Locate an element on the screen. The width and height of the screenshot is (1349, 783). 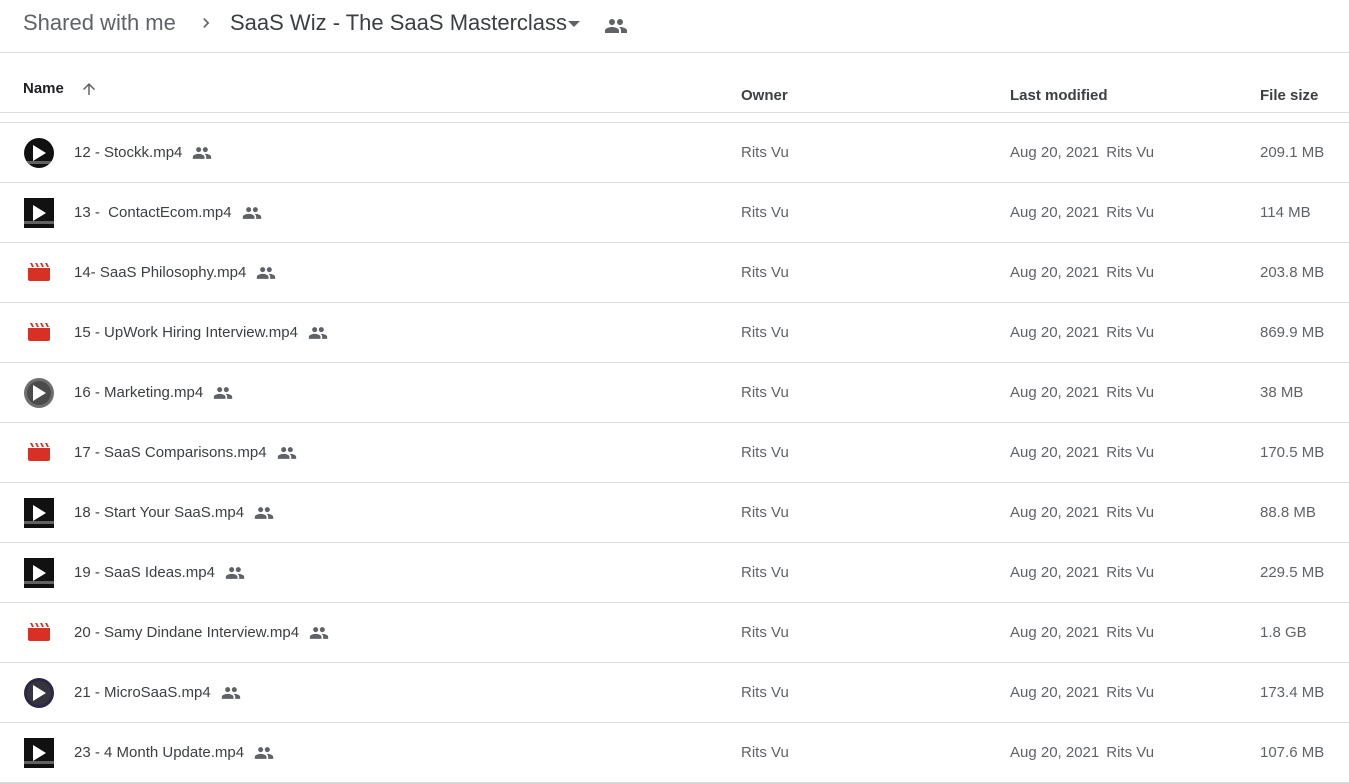
file-size: 209.1 MB is located at coordinates (1292, 152).